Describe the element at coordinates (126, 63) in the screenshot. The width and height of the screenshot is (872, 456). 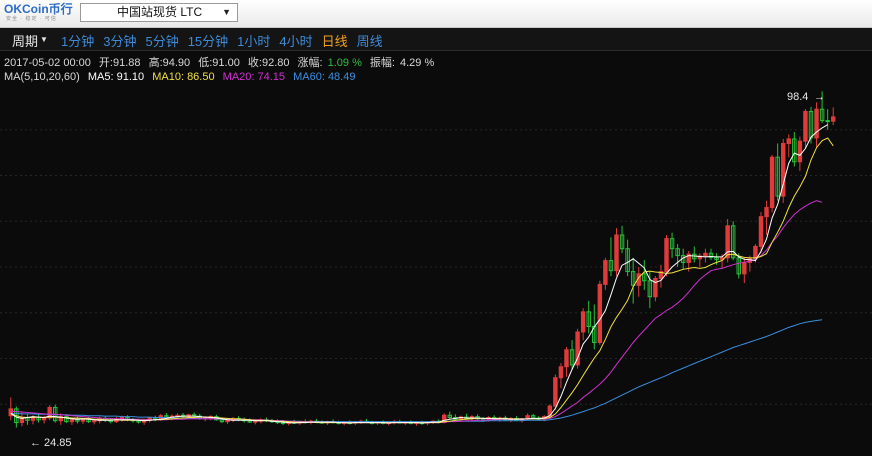
I see `open-value: 91.88` at that location.